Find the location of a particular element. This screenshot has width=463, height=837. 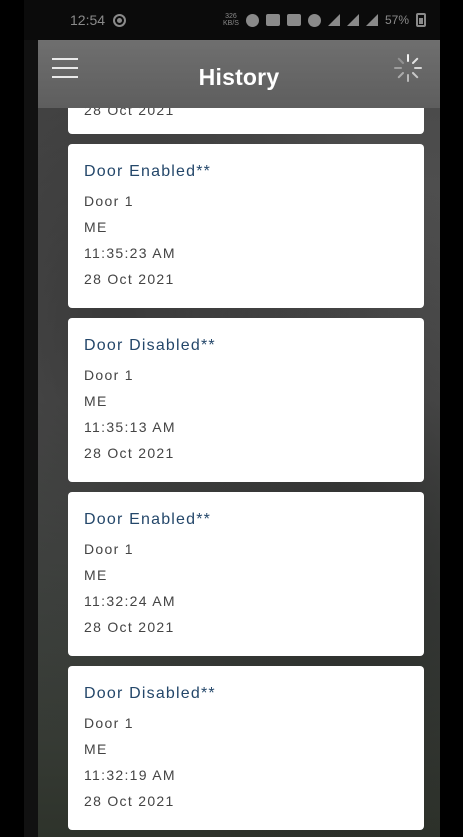

page-title: History is located at coordinates (239, 76).